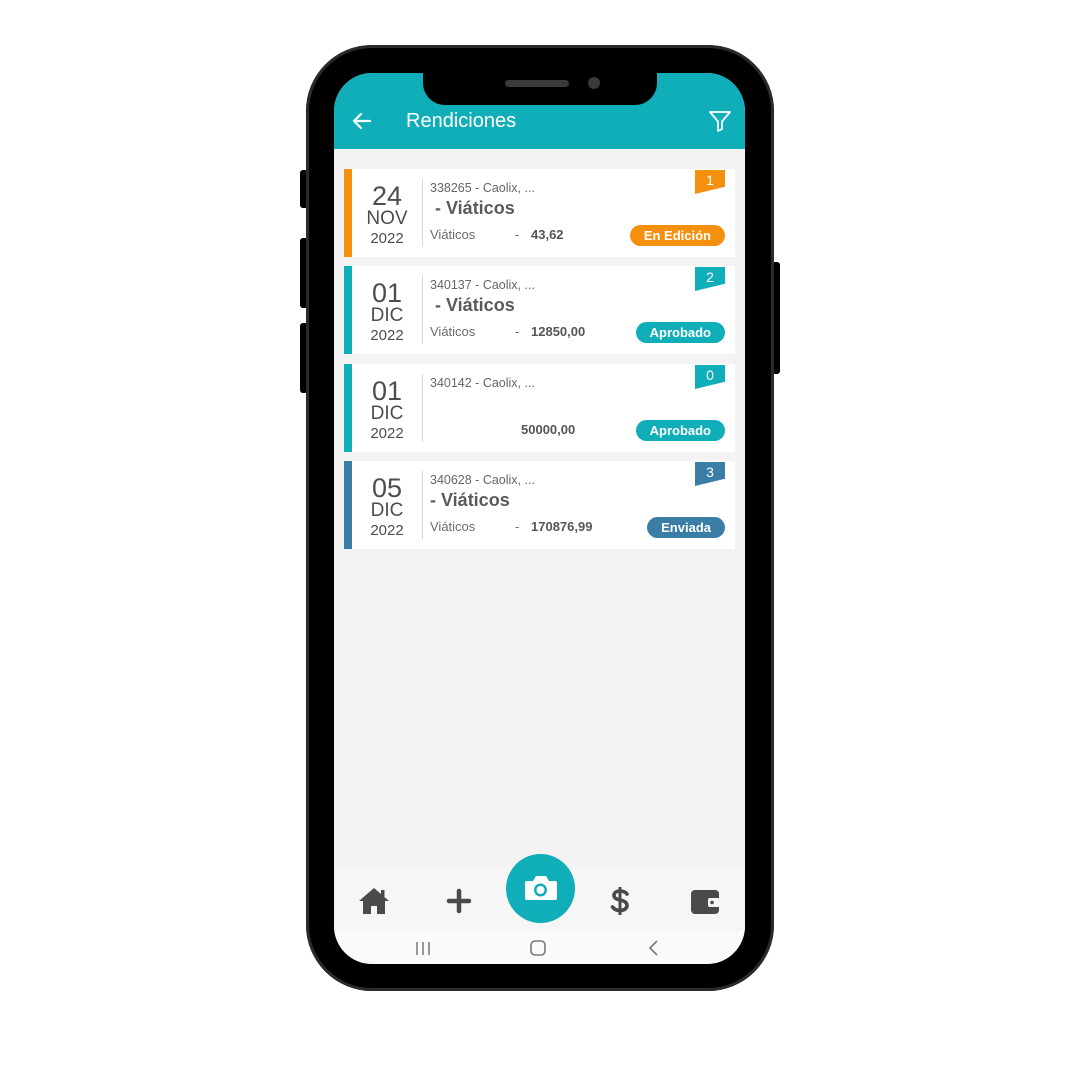  I want to click on nav-add, so click(459, 901).